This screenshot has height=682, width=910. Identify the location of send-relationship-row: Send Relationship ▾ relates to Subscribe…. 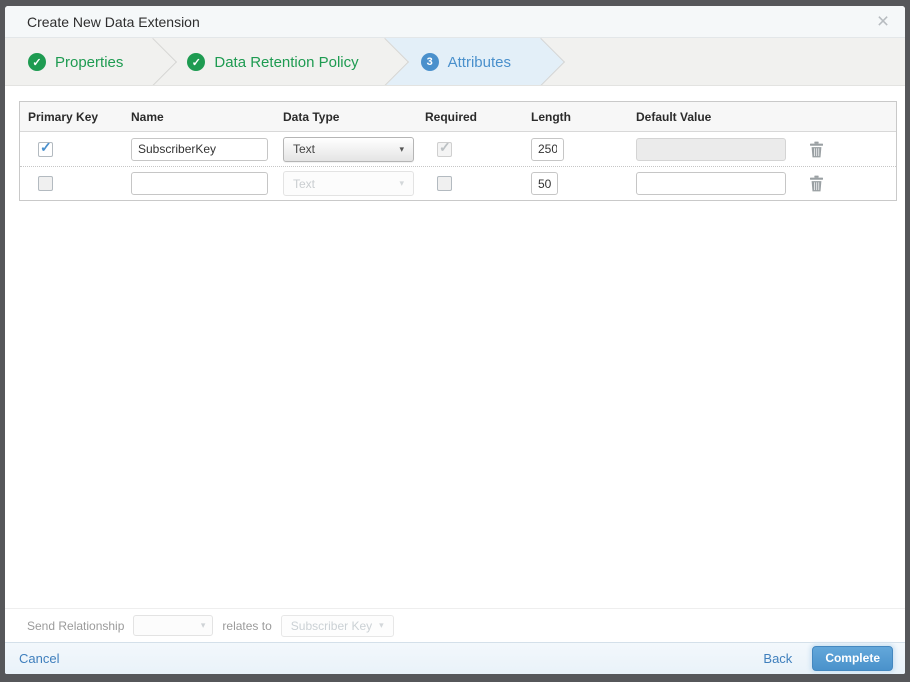
(455, 625).